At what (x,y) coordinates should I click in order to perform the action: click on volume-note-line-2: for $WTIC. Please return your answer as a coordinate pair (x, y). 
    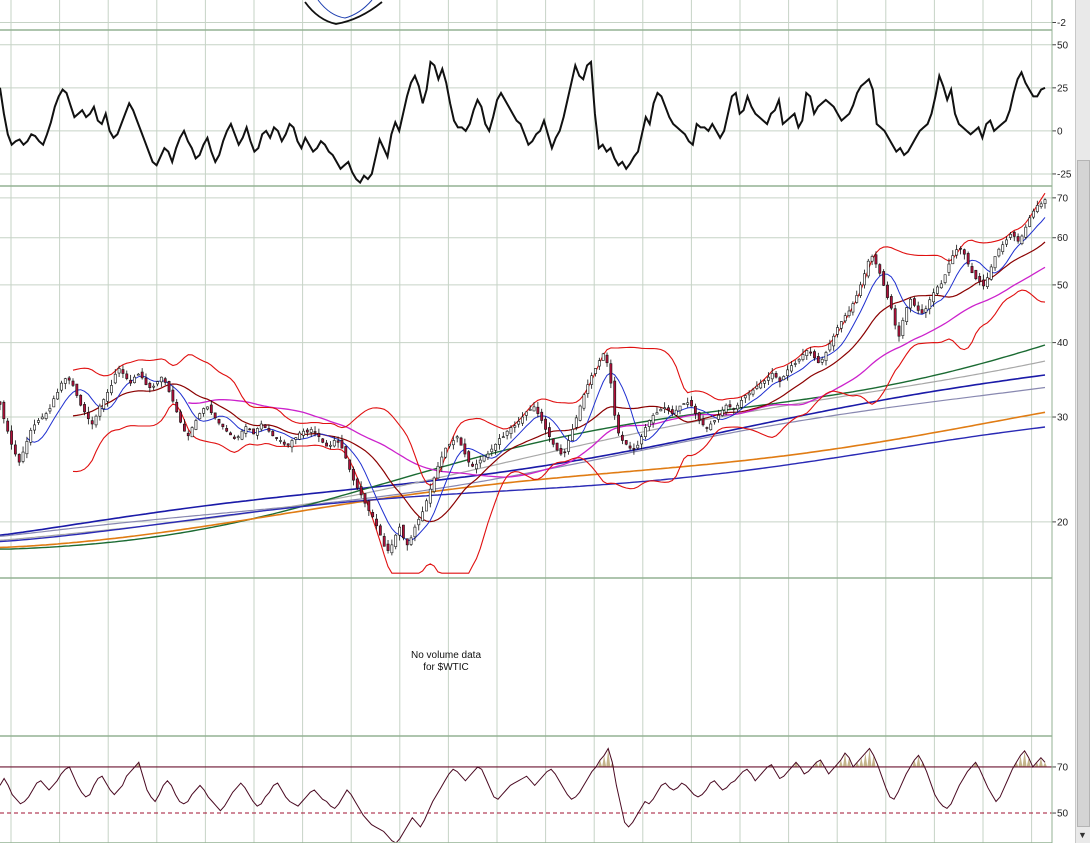
    Looking at the image, I should click on (446, 667).